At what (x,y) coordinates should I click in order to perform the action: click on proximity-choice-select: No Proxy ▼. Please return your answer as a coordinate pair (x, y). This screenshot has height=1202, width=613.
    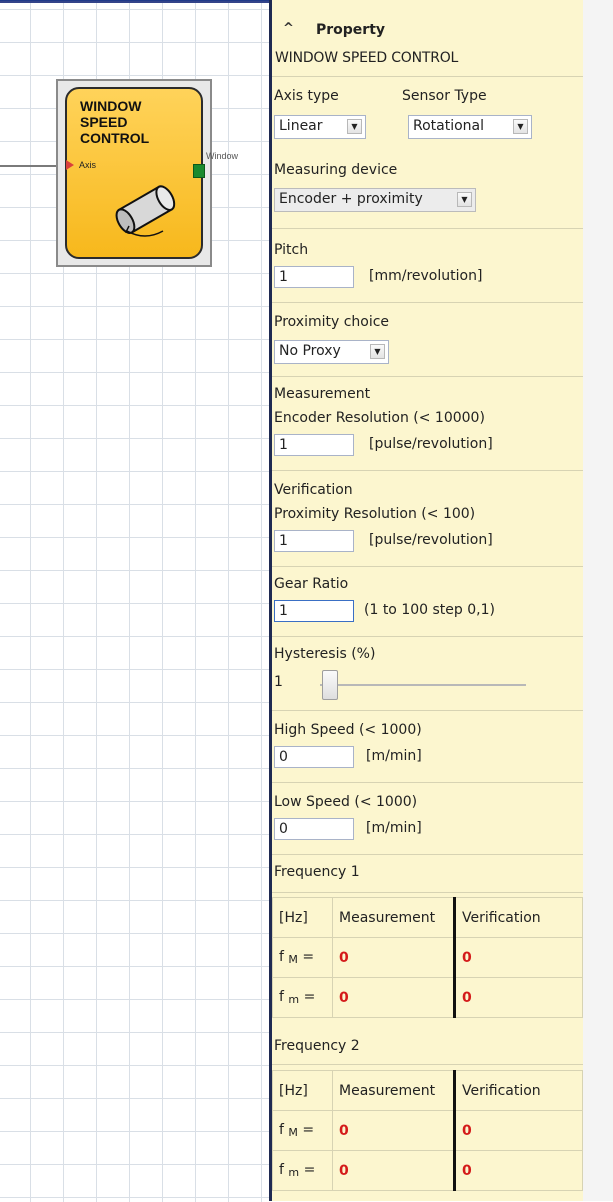
    Looking at the image, I should click on (331, 352).